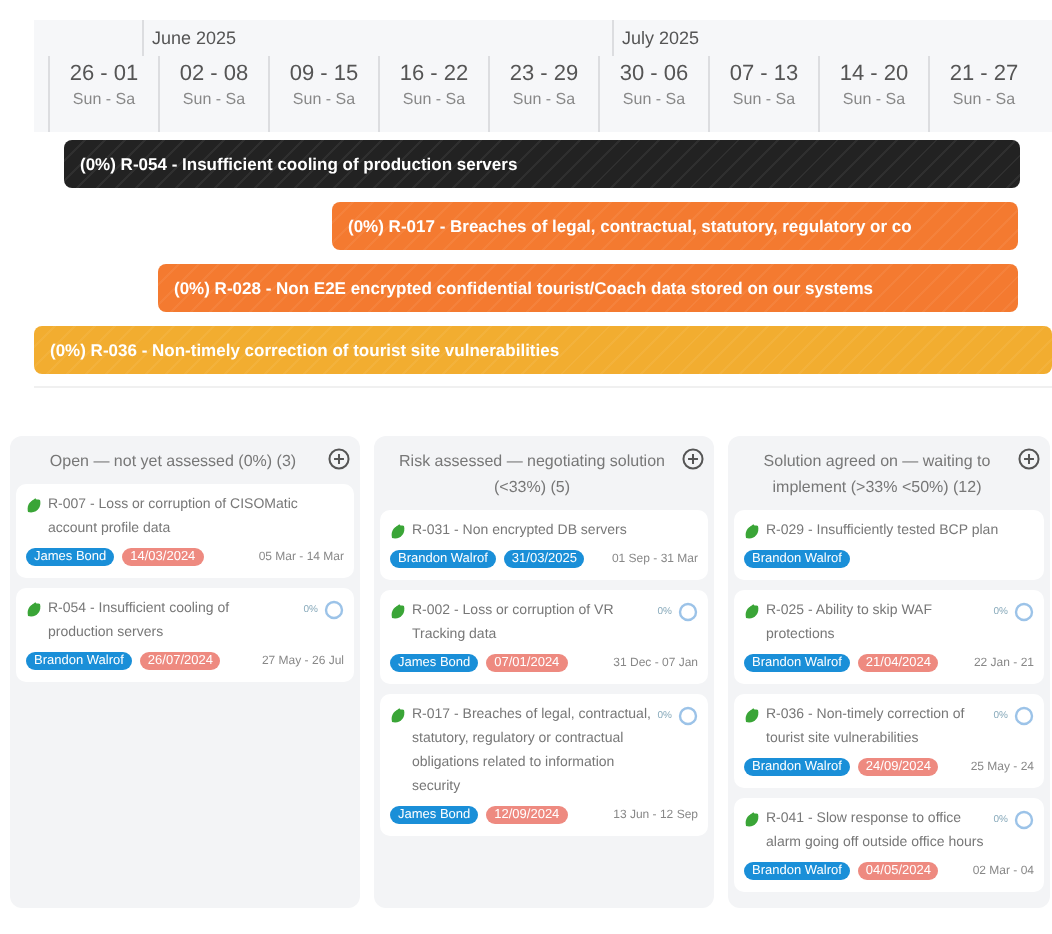 The image size is (1052, 934). Describe the element at coordinates (194, 38) in the screenshot. I see `month-label: June 2025` at that location.